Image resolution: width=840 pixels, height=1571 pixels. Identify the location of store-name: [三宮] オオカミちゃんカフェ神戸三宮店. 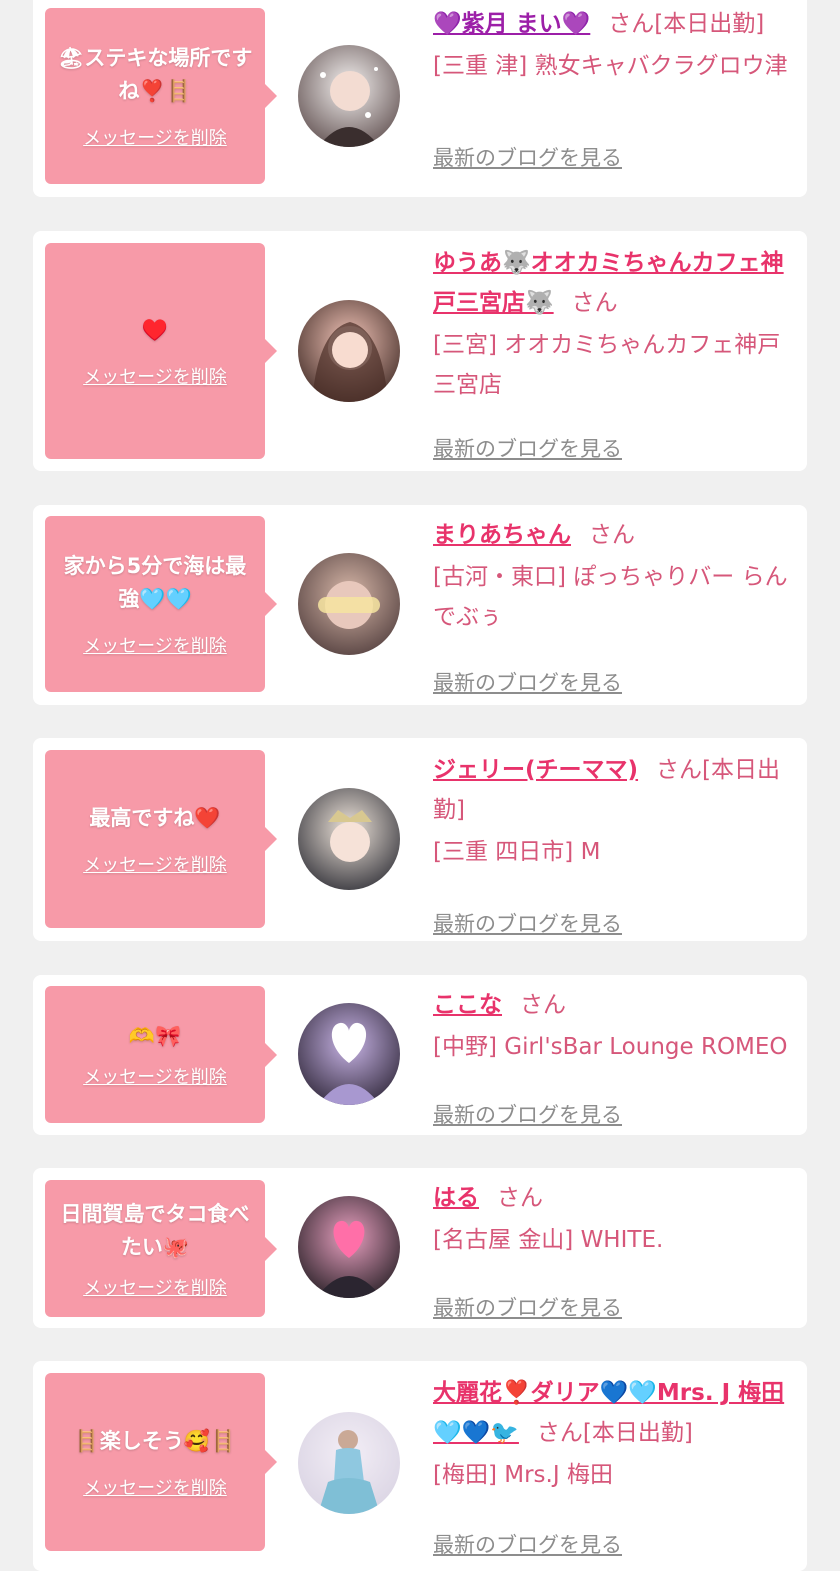
(607, 365).